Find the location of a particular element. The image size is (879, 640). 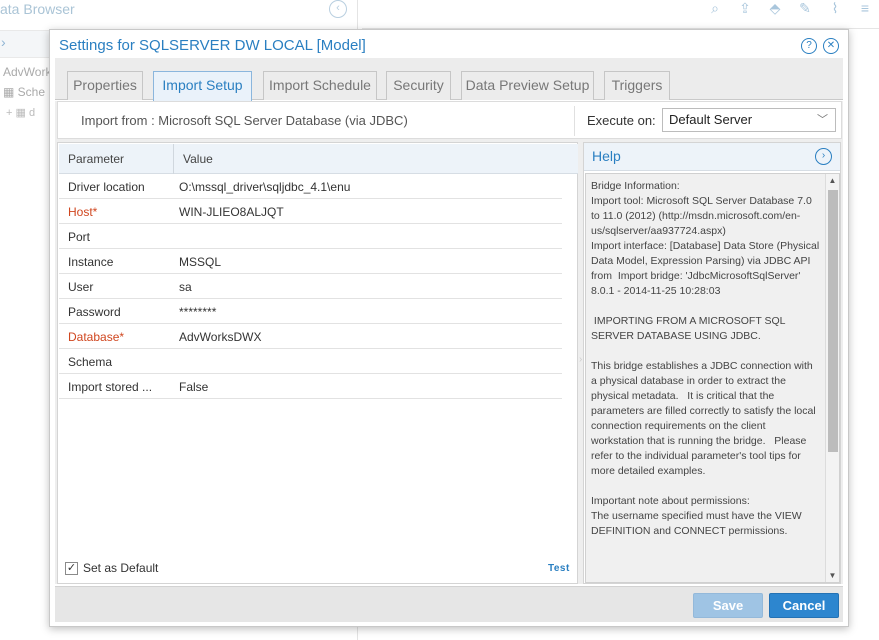

param-name: Host* is located at coordinates (83, 212).